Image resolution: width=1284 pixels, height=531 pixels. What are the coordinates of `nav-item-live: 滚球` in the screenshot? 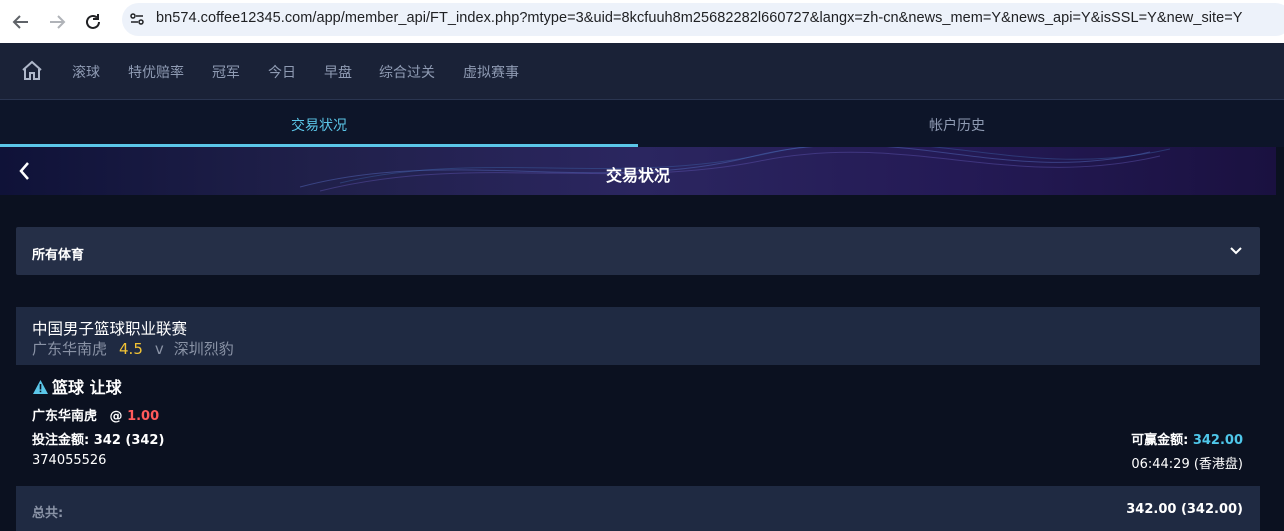 It's located at (86, 72).